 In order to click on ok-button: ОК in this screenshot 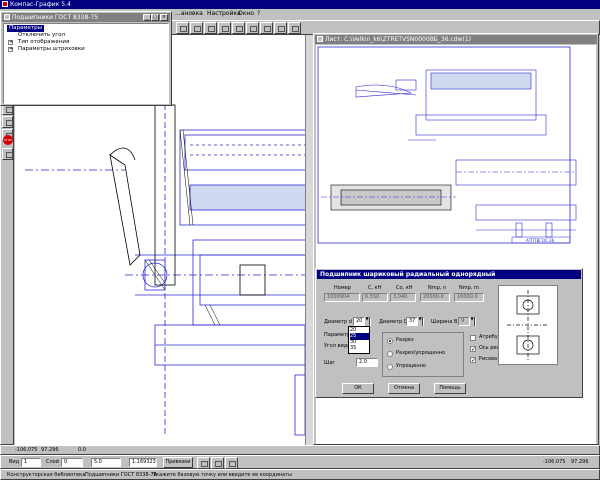, I will do `click(358, 388)`.